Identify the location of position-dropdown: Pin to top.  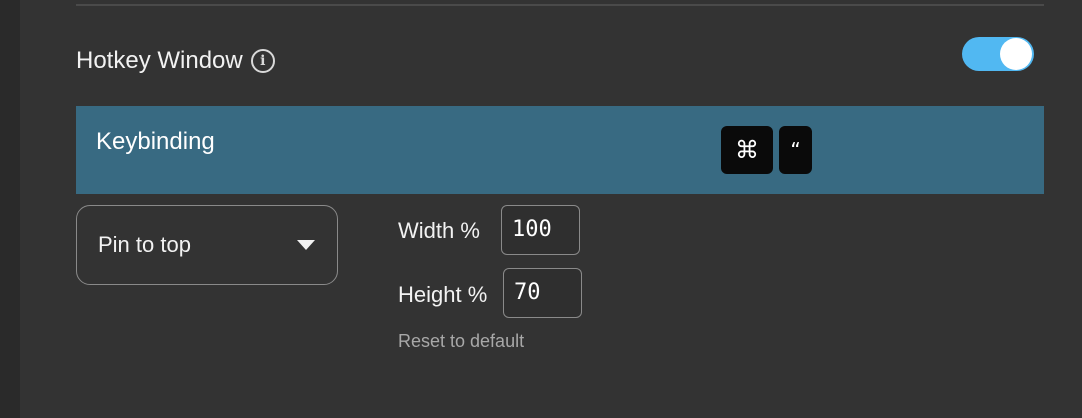
(207, 245).